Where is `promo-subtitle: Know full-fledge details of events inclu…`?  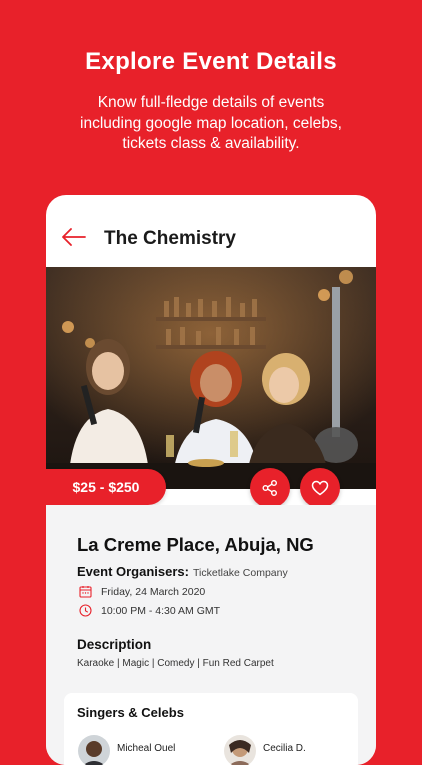
promo-subtitle: Know full-fledge details of events inclu… is located at coordinates (211, 124).